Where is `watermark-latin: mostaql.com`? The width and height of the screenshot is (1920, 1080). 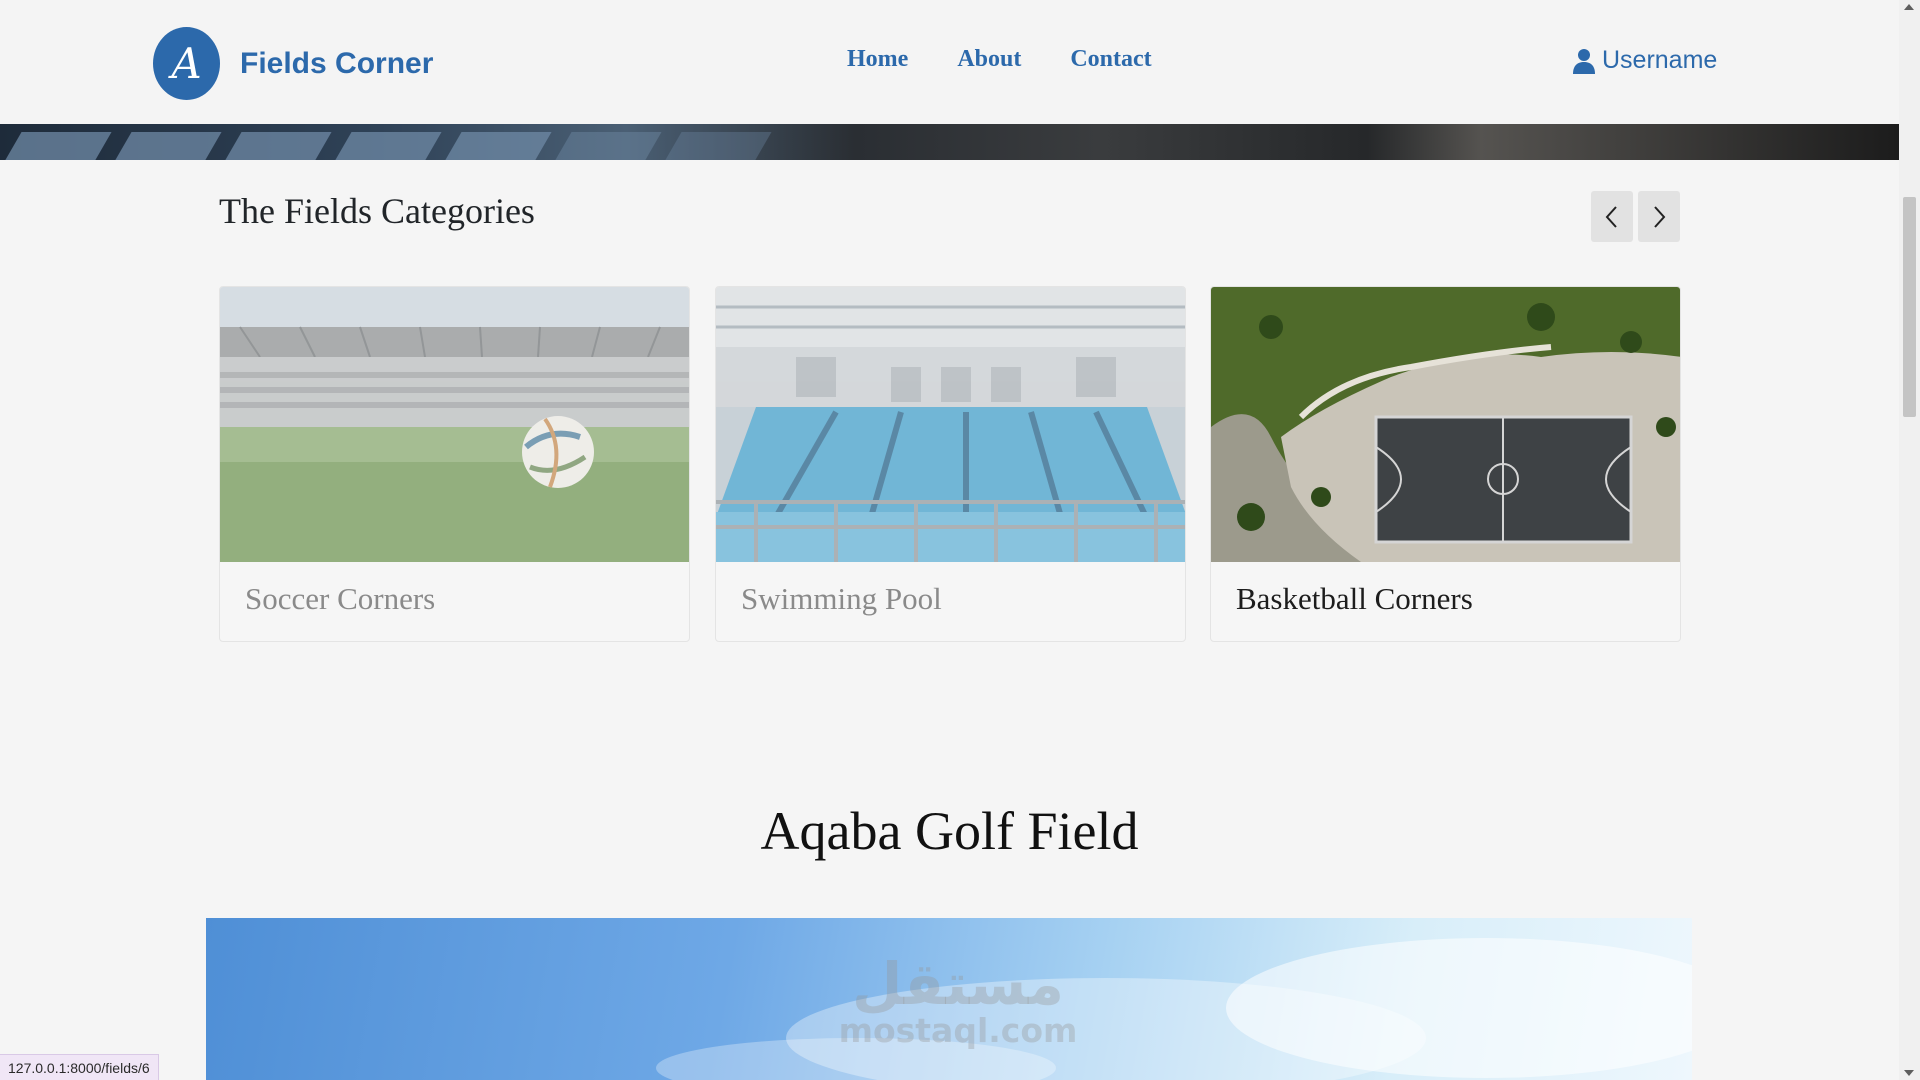 watermark-latin: mostaql.com is located at coordinates (958, 1030).